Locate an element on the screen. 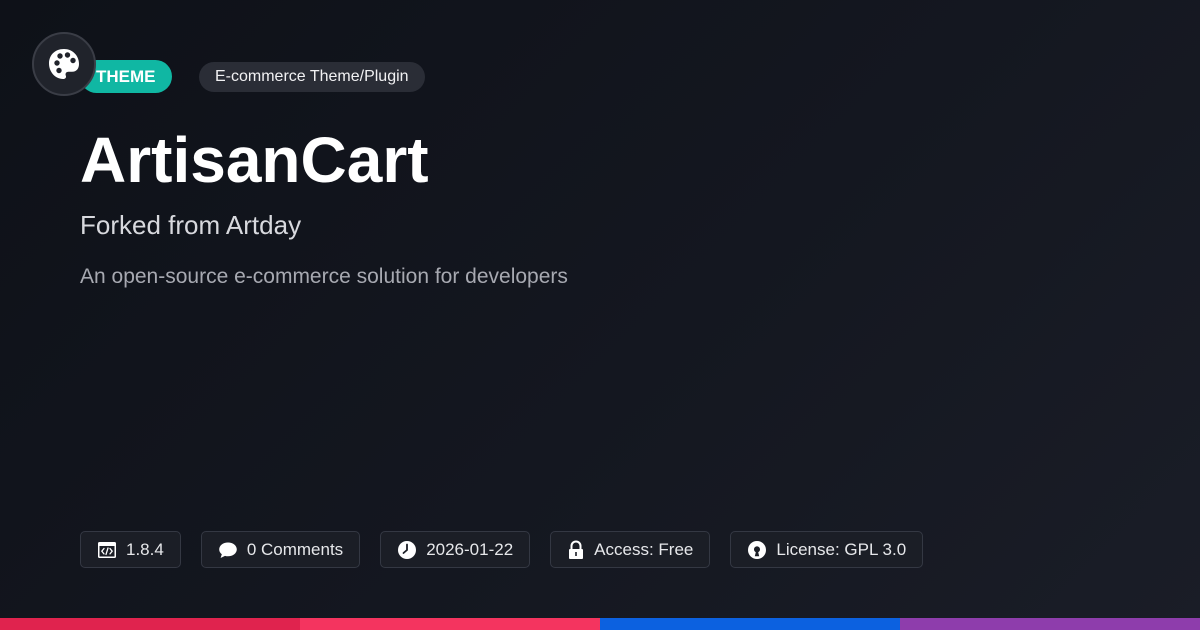 The image size is (1200, 630). access-label: Access: Free is located at coordinates (644, 549).